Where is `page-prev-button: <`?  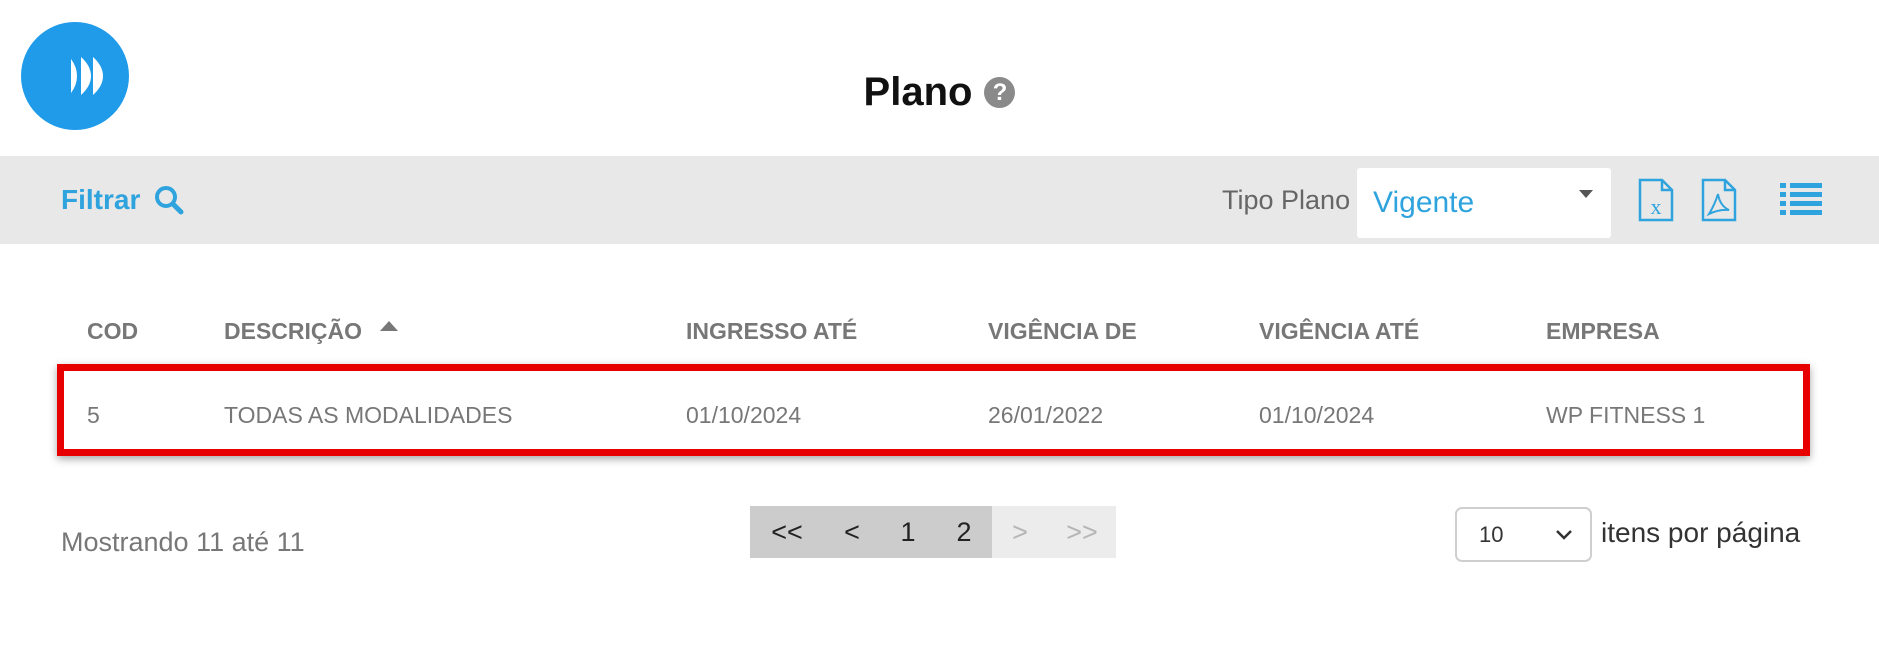
page-prev-button: < is located at coordinates (852, 532).